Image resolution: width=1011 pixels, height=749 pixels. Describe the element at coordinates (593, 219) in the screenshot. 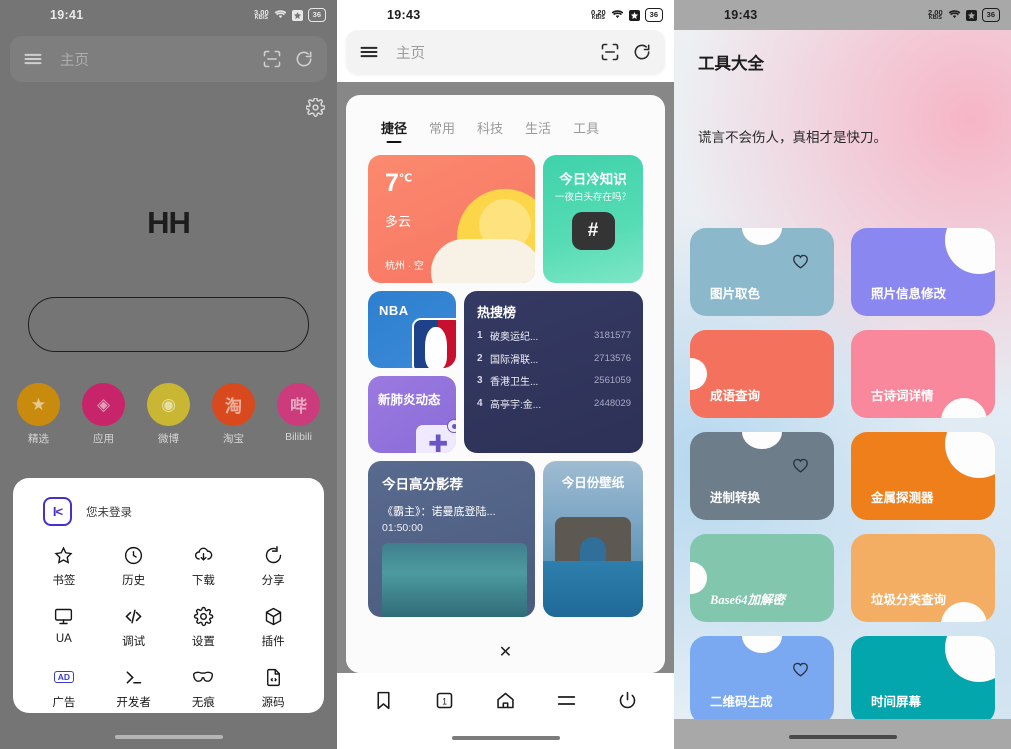

I see `daily-knowledge-card: 今日冷知识 一夜白头存在吗？ #` at that location.